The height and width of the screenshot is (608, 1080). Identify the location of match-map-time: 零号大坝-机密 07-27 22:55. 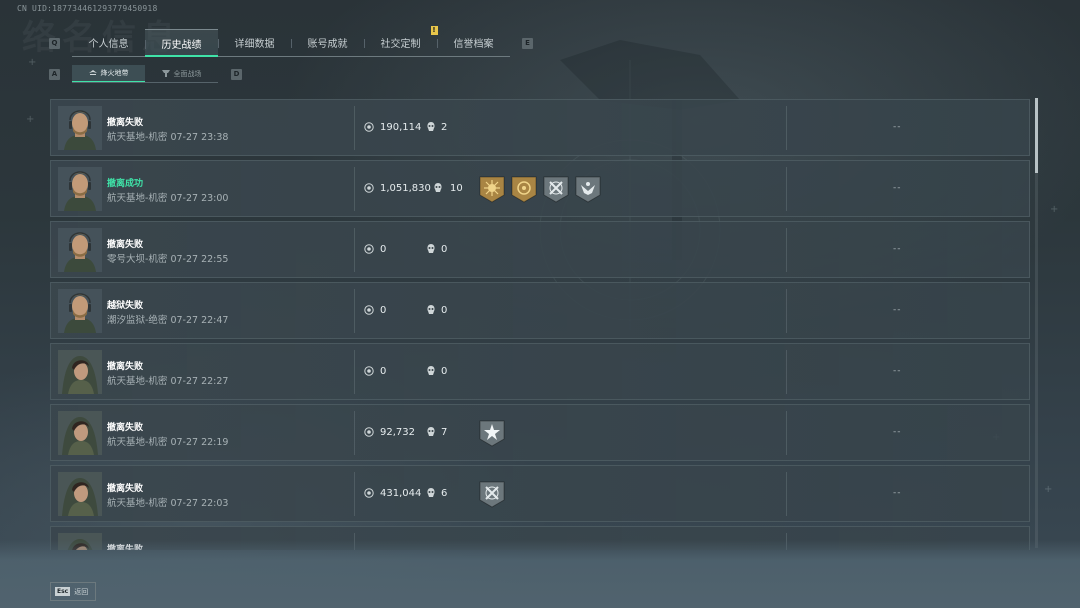
(168, 259).